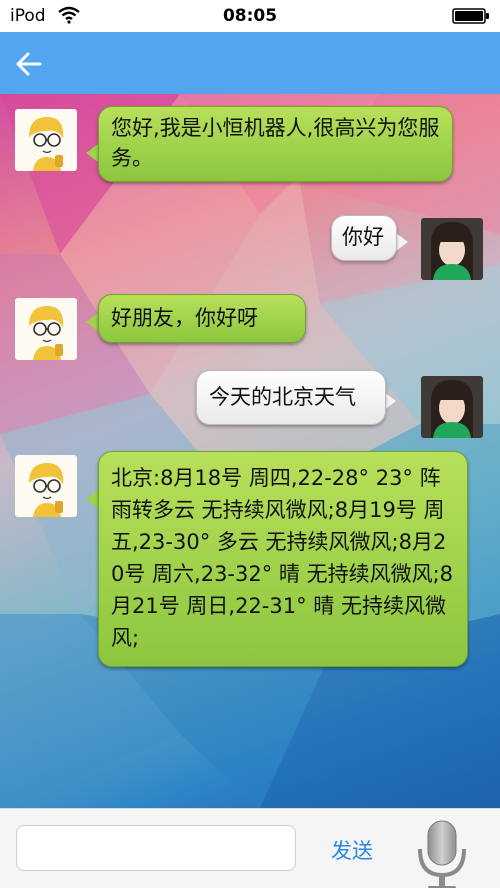 The height and width of the screenshot is (888, 500). What do you see at coordinates (156, 848) in the screenshot?
I see `message-input` at bounding box center [156, 848].